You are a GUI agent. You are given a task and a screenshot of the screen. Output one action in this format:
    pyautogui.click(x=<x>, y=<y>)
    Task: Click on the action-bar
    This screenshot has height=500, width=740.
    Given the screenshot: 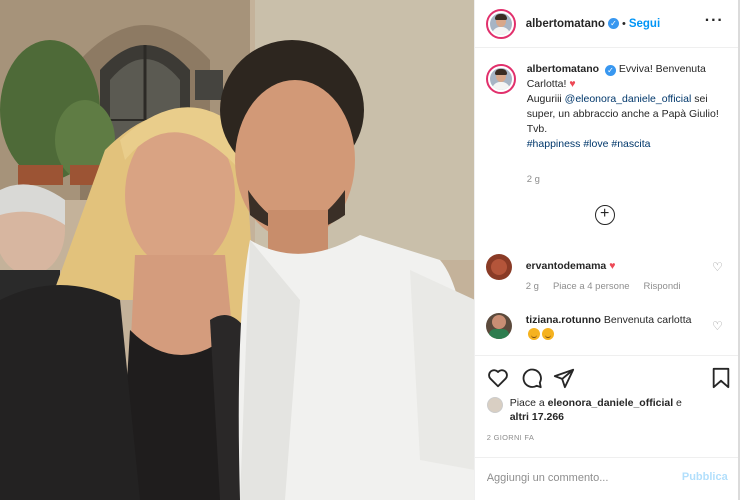 What is the action you would take?
    pyautogui.click(x=608, y=378)
    